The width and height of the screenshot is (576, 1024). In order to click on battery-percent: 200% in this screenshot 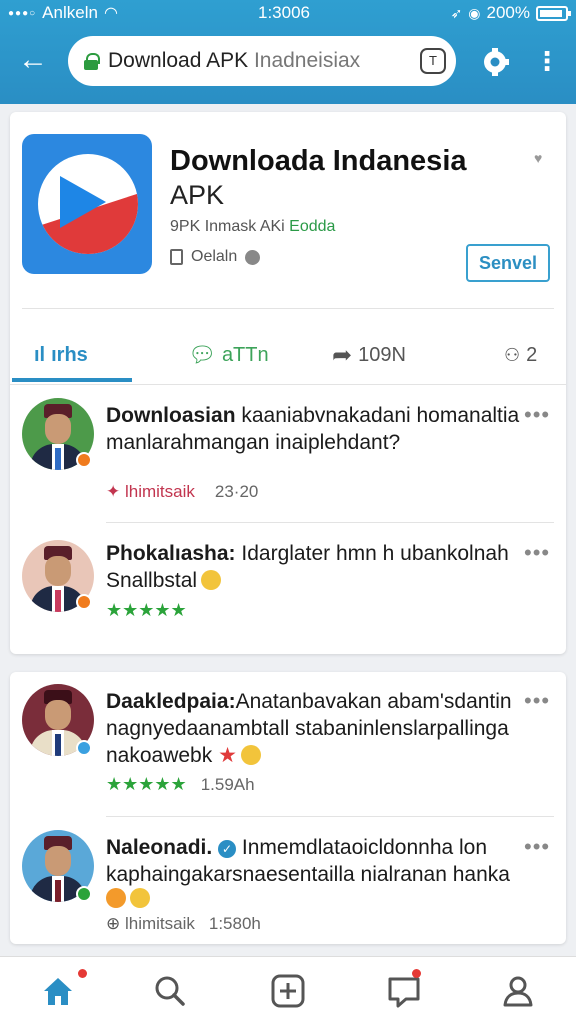, I will do `click(508, 12)`.